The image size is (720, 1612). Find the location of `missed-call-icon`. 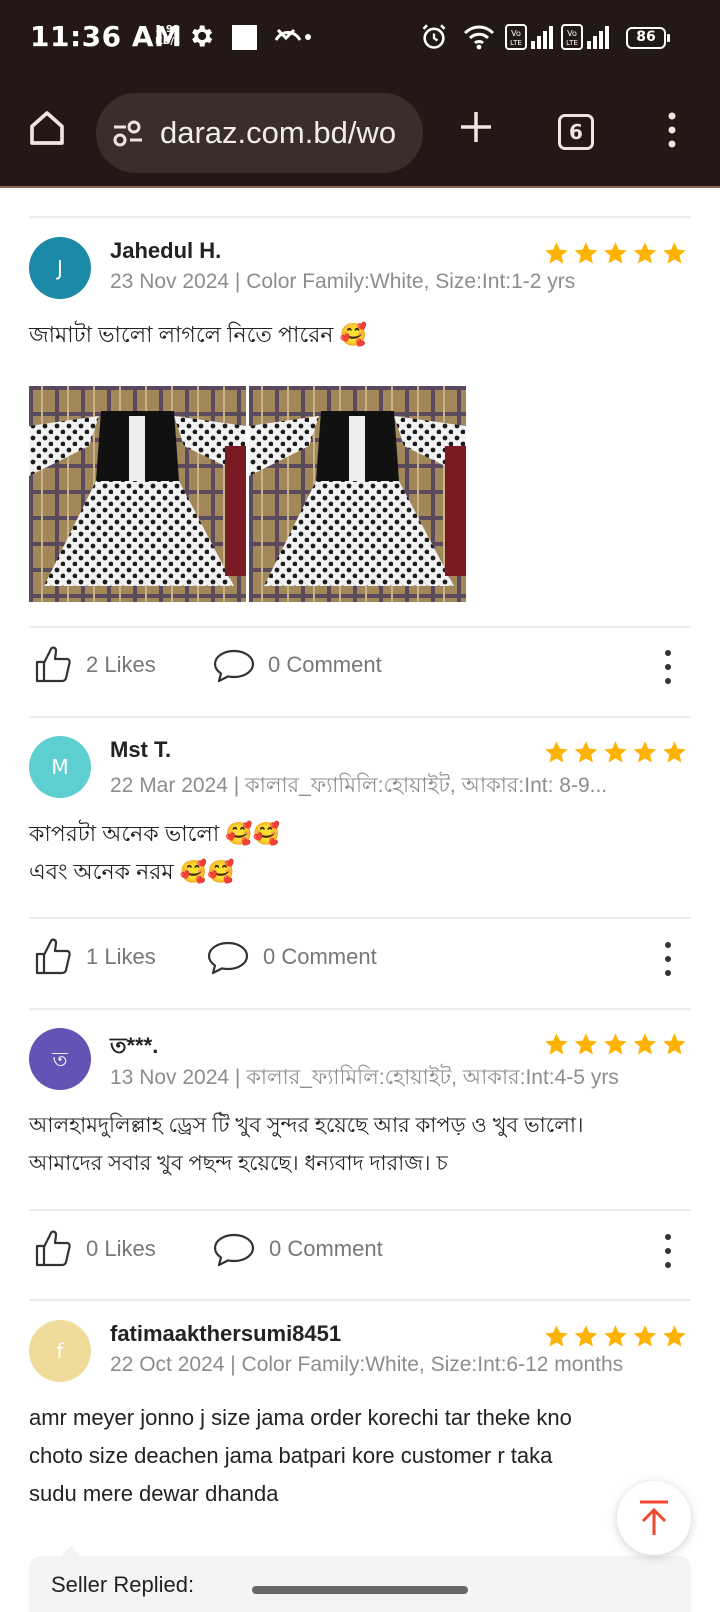

missed-call-icon is located at coordinates (292, 34).